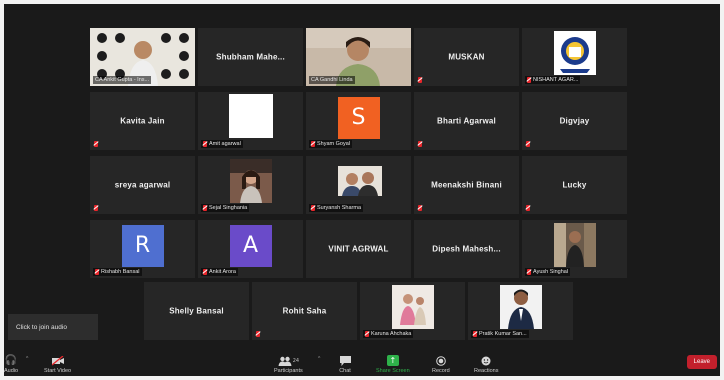 This screenshot has width=724, height=380. I want to click on chat-bubble-icon, so click(345, 360).